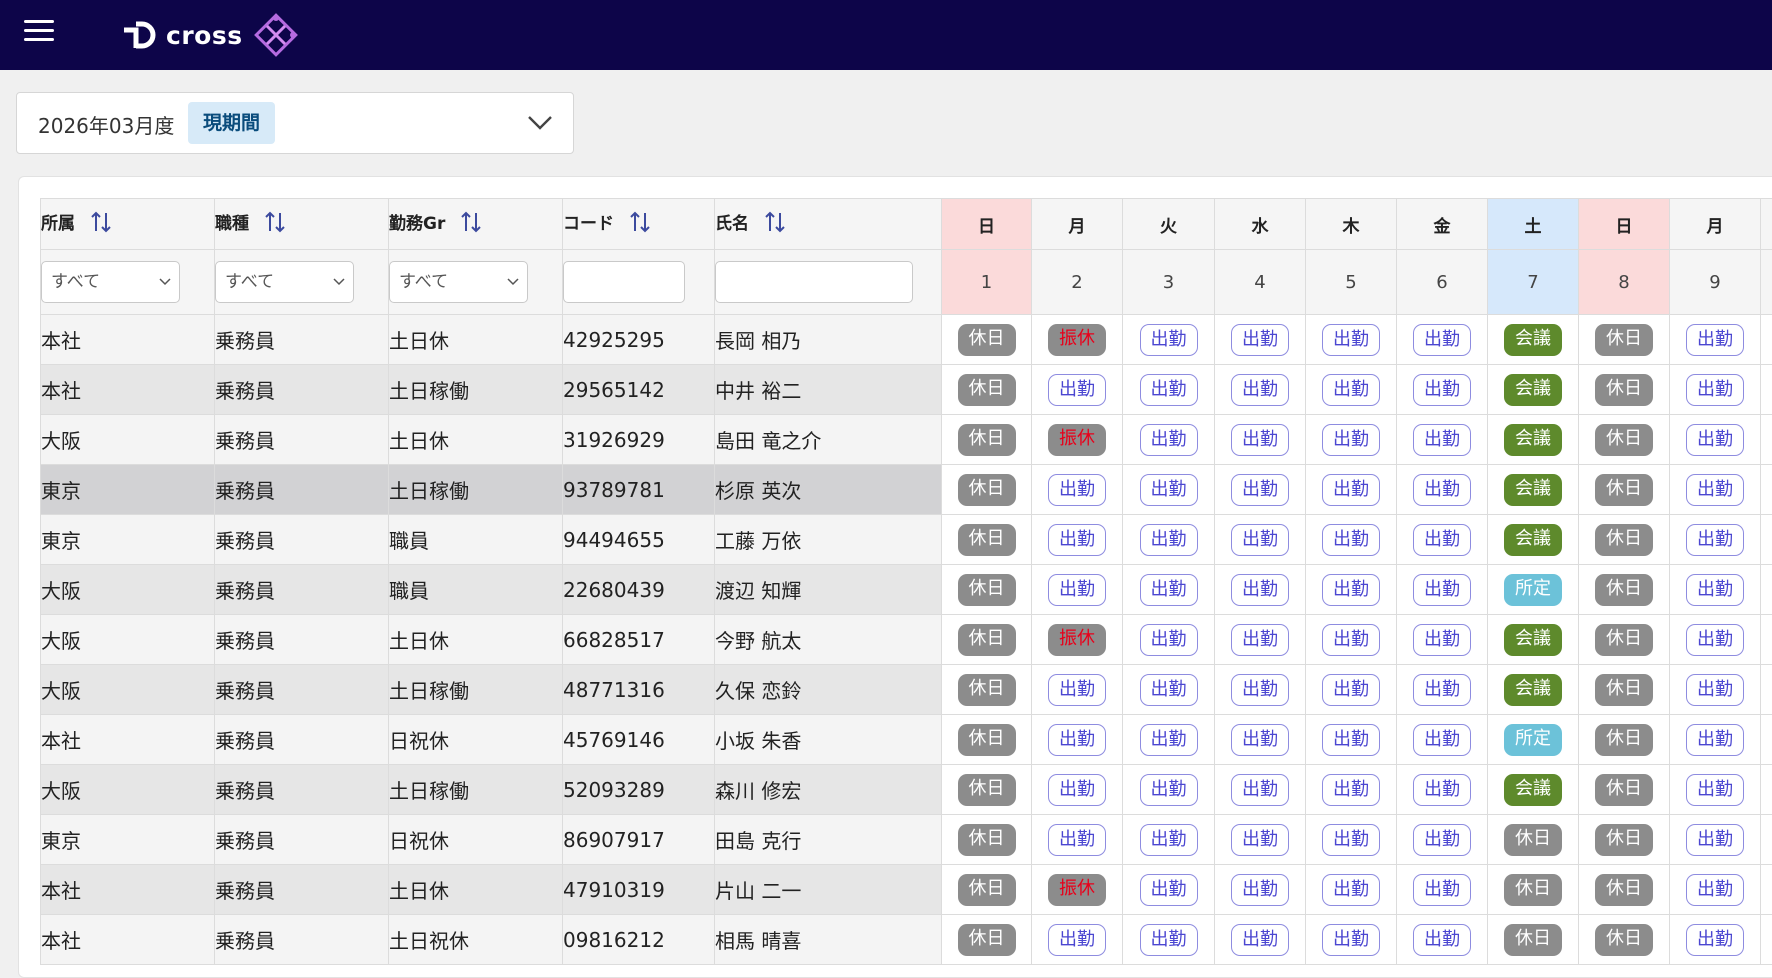  I want to click on table-row: 大阪乗務員土日稼働48771316久保 恋鈴休日出勤出勤出勤出勤出勤会議休日出勤, so click(906, 690).